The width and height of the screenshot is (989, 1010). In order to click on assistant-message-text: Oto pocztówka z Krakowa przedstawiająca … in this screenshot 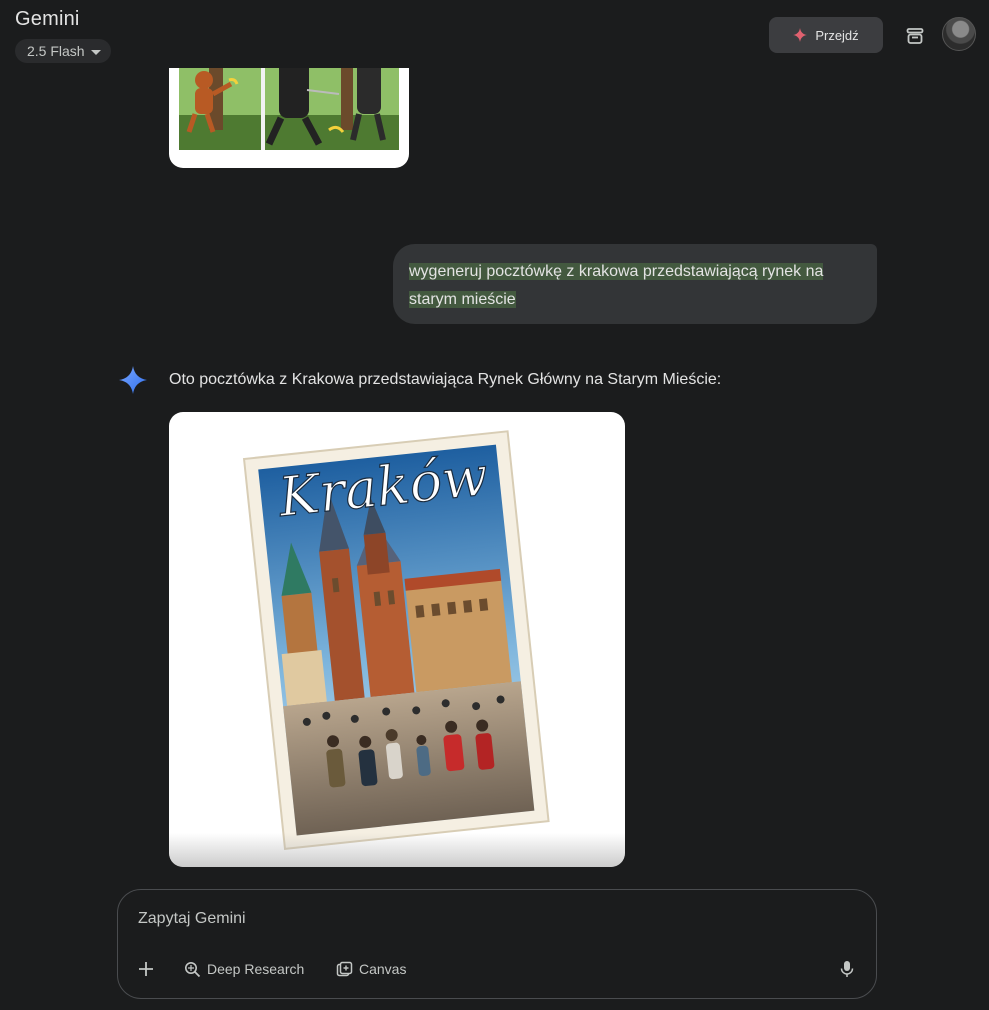, I will do `click(445, 379)`.